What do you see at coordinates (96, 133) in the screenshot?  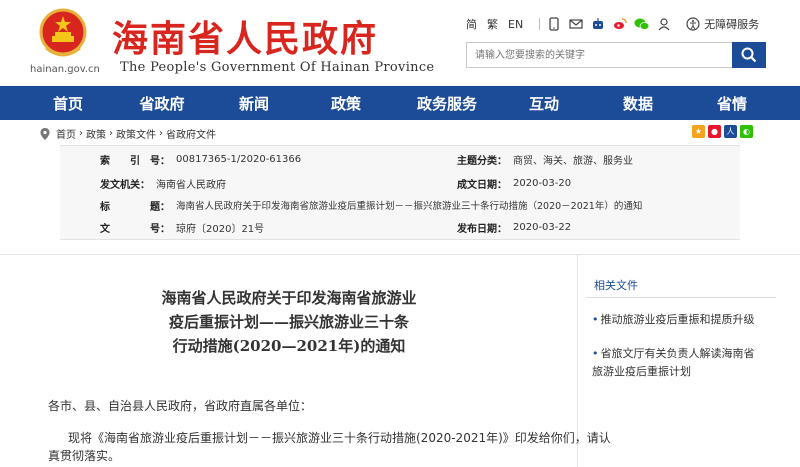 I see `breadcrumb-policy: 政策` at bounding box center [96, 133].